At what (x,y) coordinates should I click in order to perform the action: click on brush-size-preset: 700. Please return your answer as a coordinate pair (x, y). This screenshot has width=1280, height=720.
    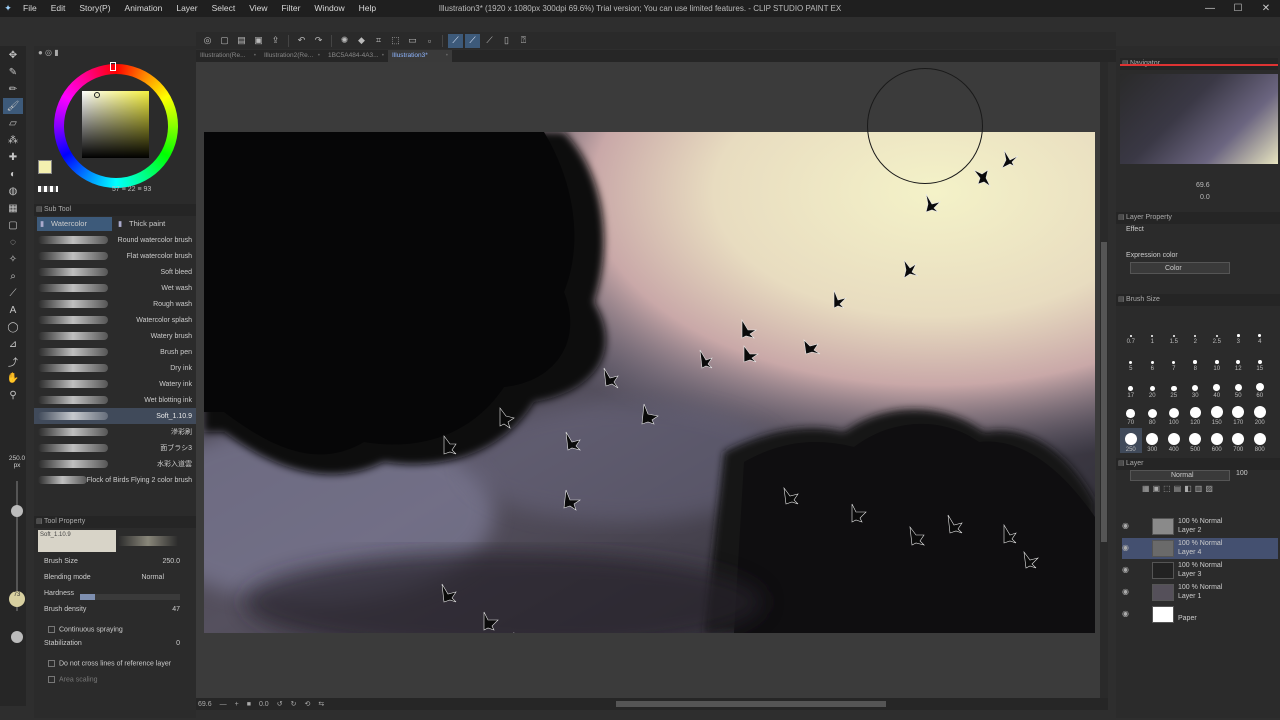
    Looking at the image, I should click on (1239, 440).